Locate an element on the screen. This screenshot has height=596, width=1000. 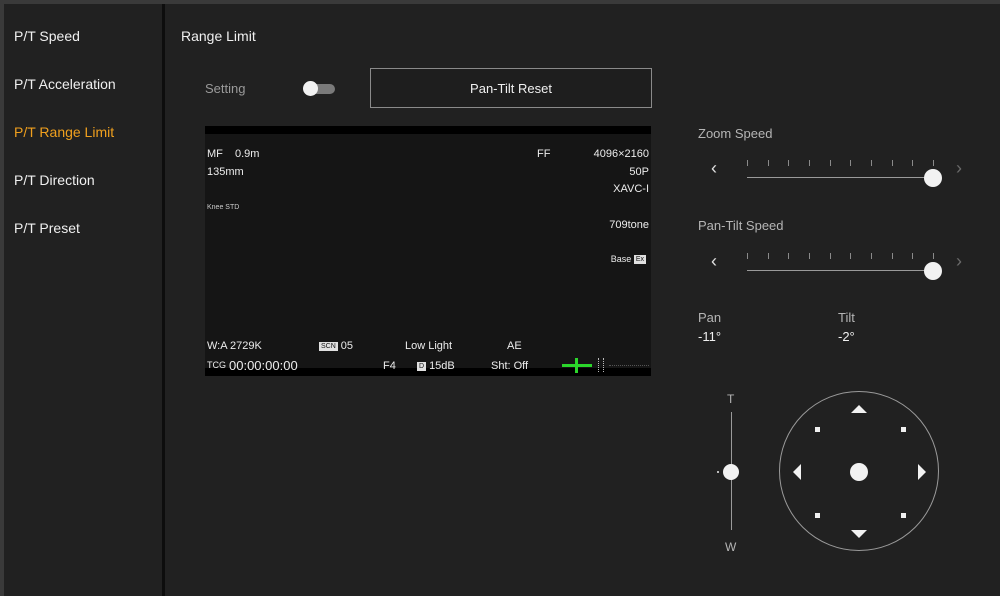
base-label: Base is located at coordinates (621, 259).